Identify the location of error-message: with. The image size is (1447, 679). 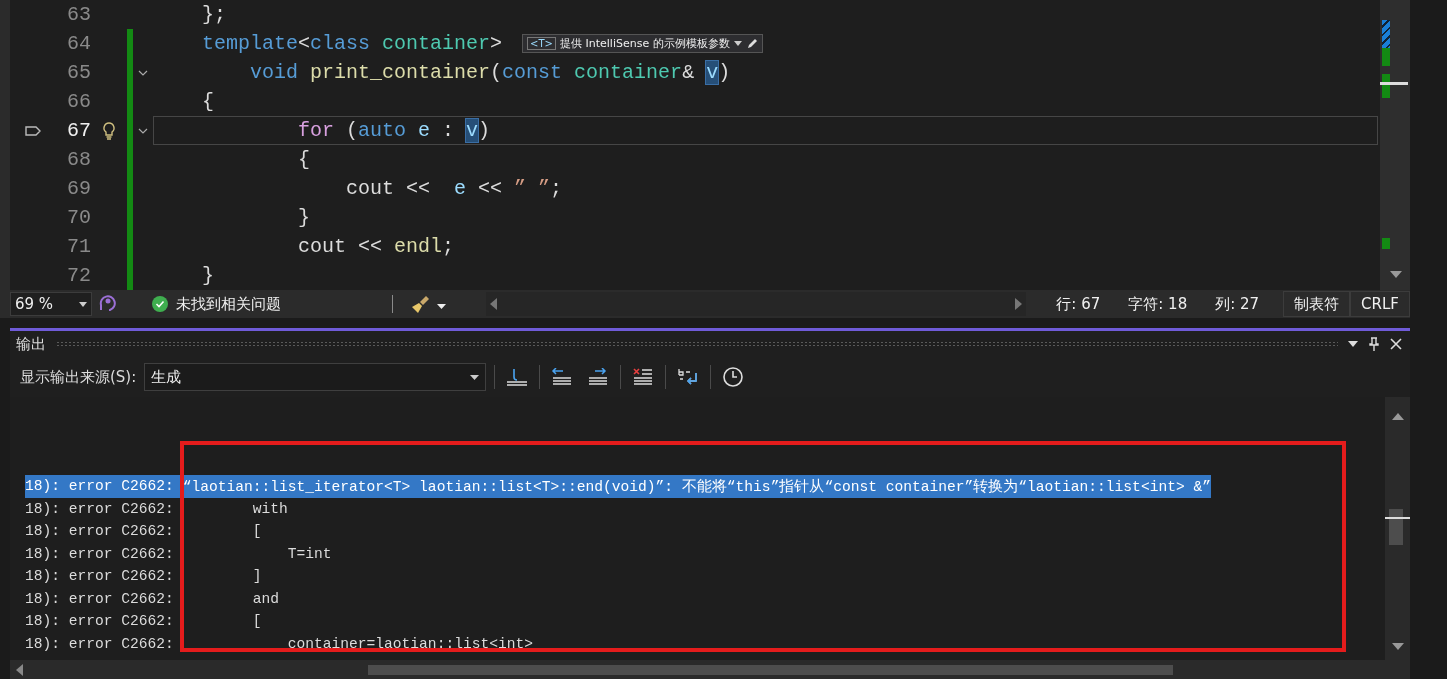
(269, 508).